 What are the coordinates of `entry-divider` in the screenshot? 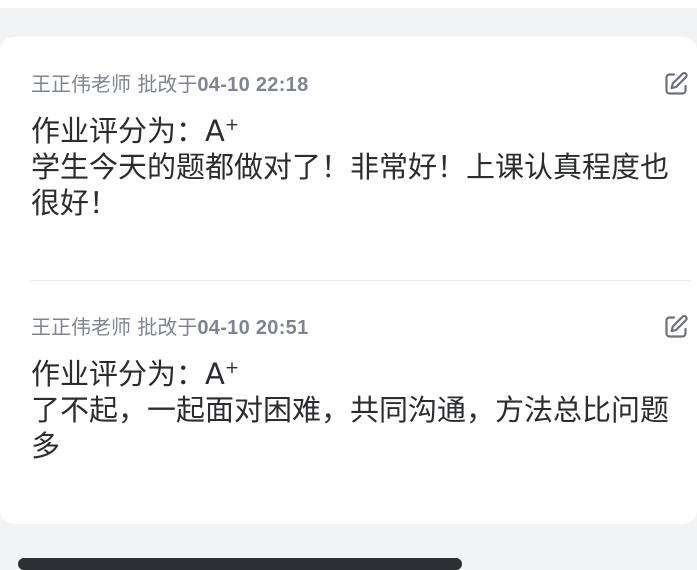 It's located at (360, 280).